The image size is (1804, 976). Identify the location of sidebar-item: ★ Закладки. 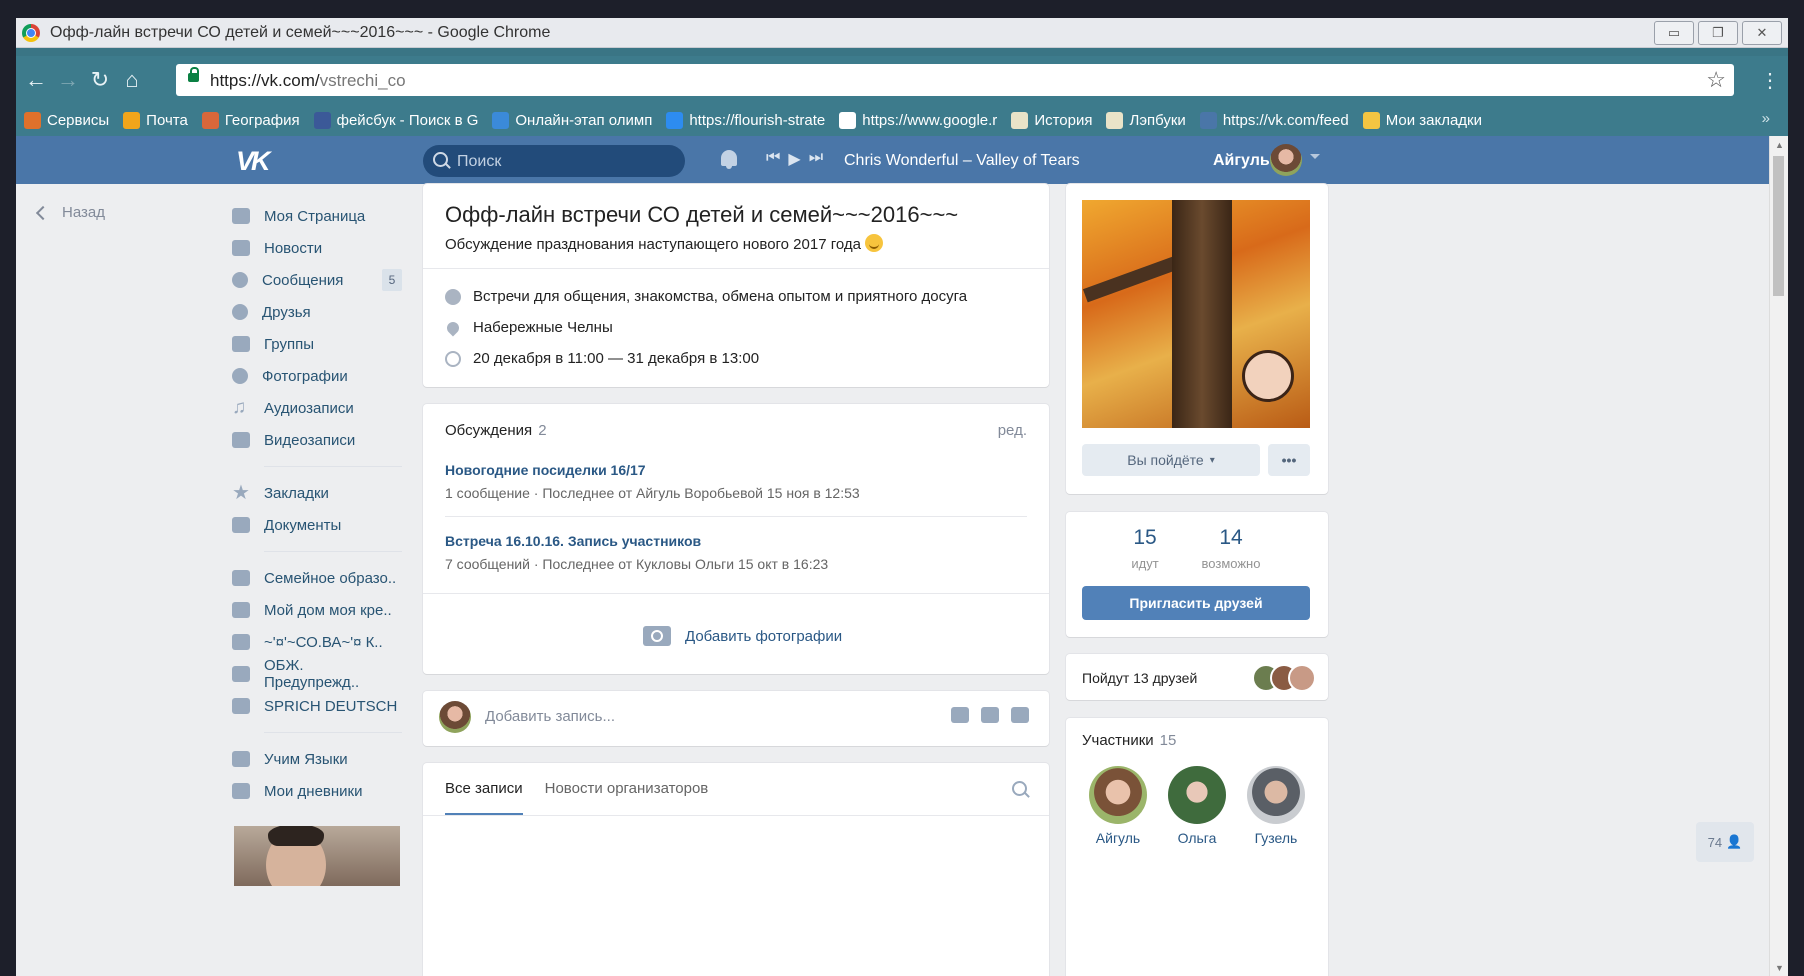
(317, 493).